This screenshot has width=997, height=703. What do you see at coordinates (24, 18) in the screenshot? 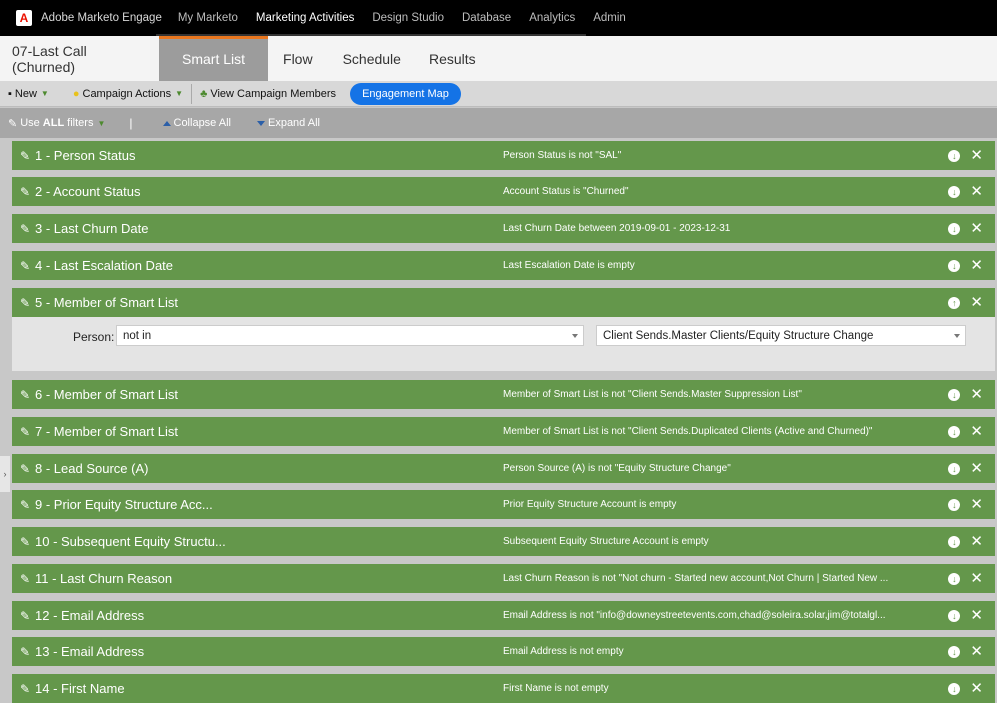
I see `adobe-logo-icon: A` at bounding box center [24, 18].